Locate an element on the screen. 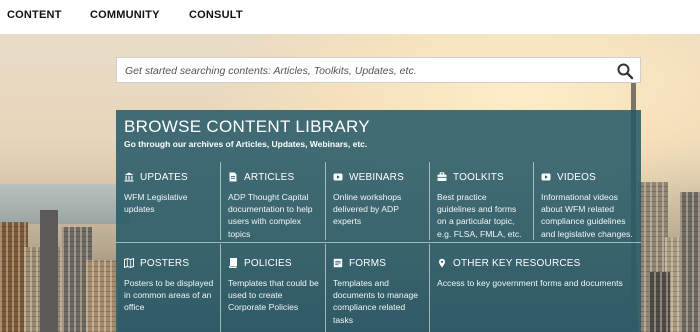 This screenshot has width=700, height=332. category-updates: UPDATES WFM Legislative updates is located at coordinates (169, 203).